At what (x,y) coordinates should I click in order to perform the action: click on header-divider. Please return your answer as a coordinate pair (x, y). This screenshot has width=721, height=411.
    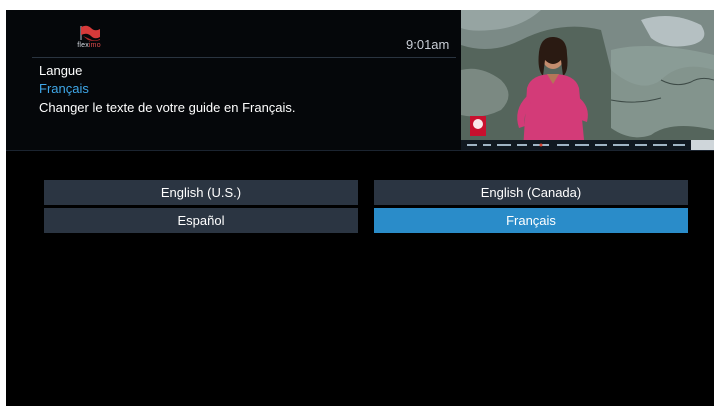
    Looking at the image, I should click on (360, 150).